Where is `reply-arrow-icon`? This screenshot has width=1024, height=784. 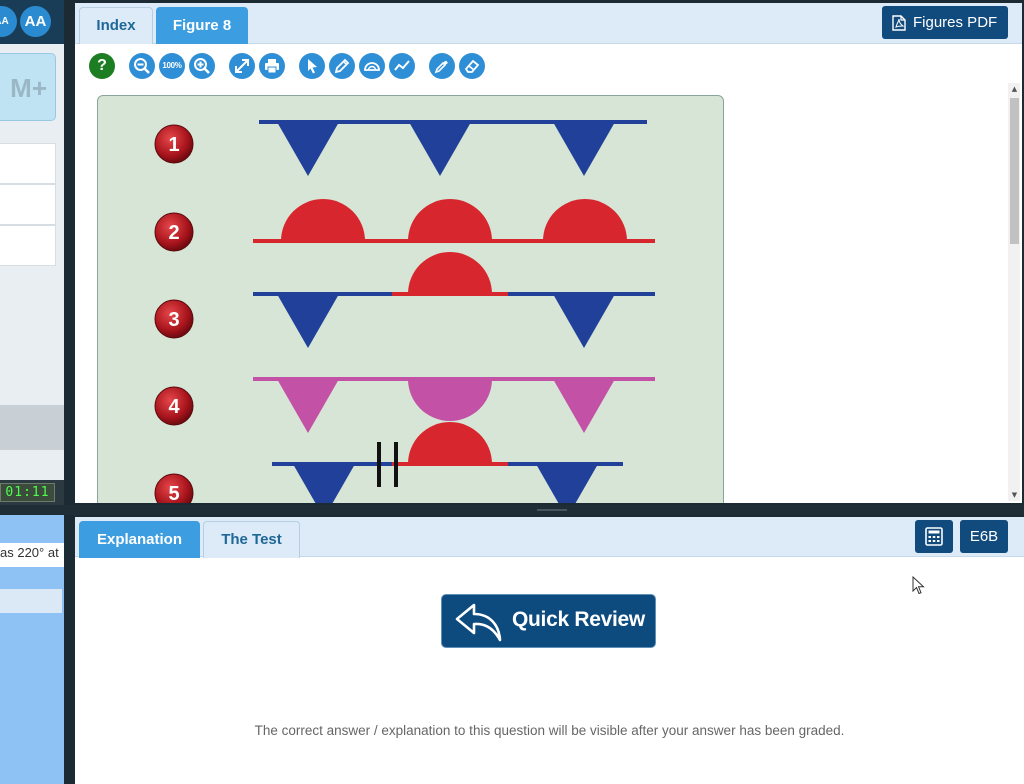 reply-arrow-icon is located at coordinates (478, 622).